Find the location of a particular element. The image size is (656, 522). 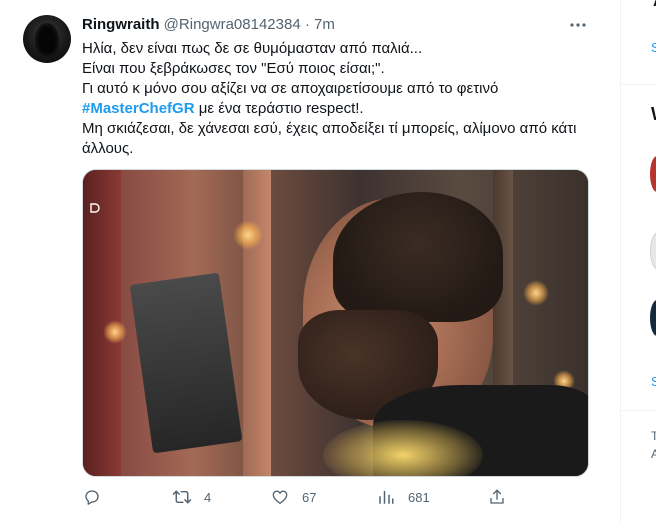

tweet-line: #MasterChefGR με ένα τεράστιο respect!. is located at coordinates (337, 109).